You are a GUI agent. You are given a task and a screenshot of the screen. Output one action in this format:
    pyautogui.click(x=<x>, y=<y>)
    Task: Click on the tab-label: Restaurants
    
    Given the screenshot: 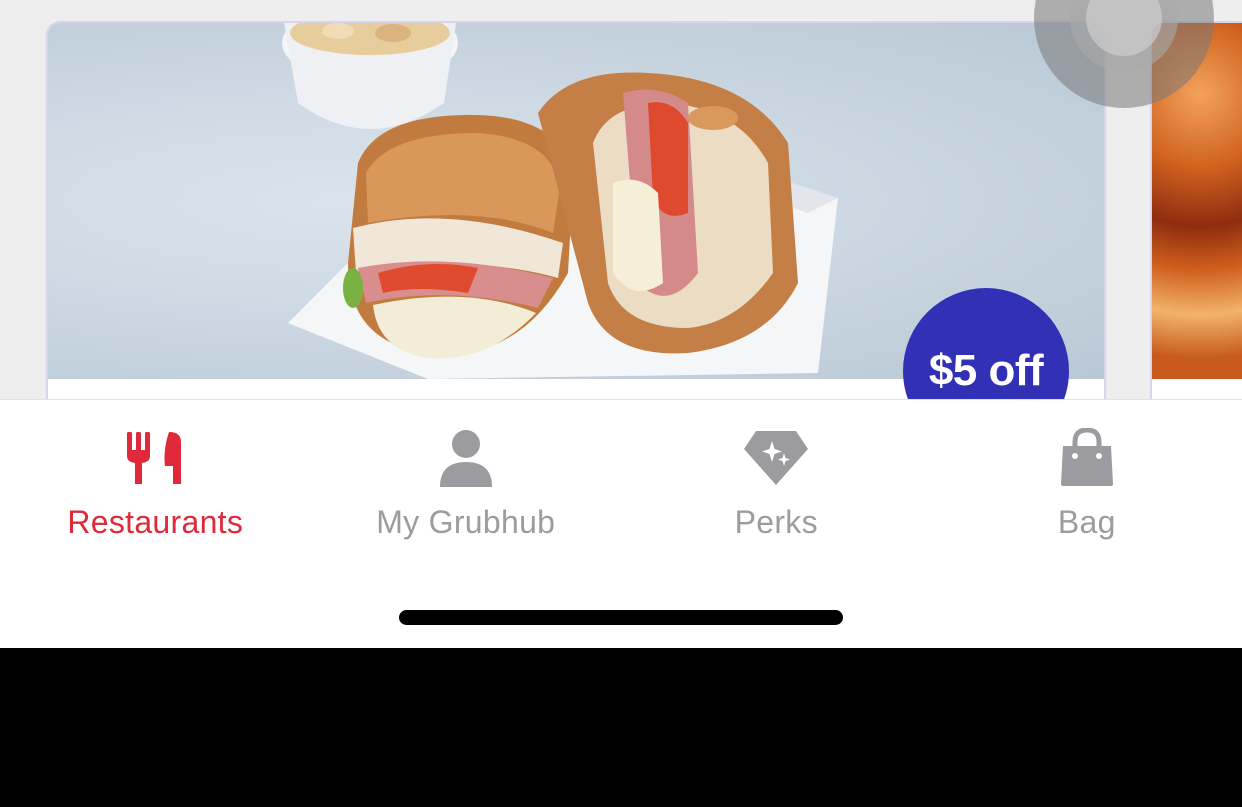 What is the action you would take?
    pyautogui.click(x=155, y=522)
    